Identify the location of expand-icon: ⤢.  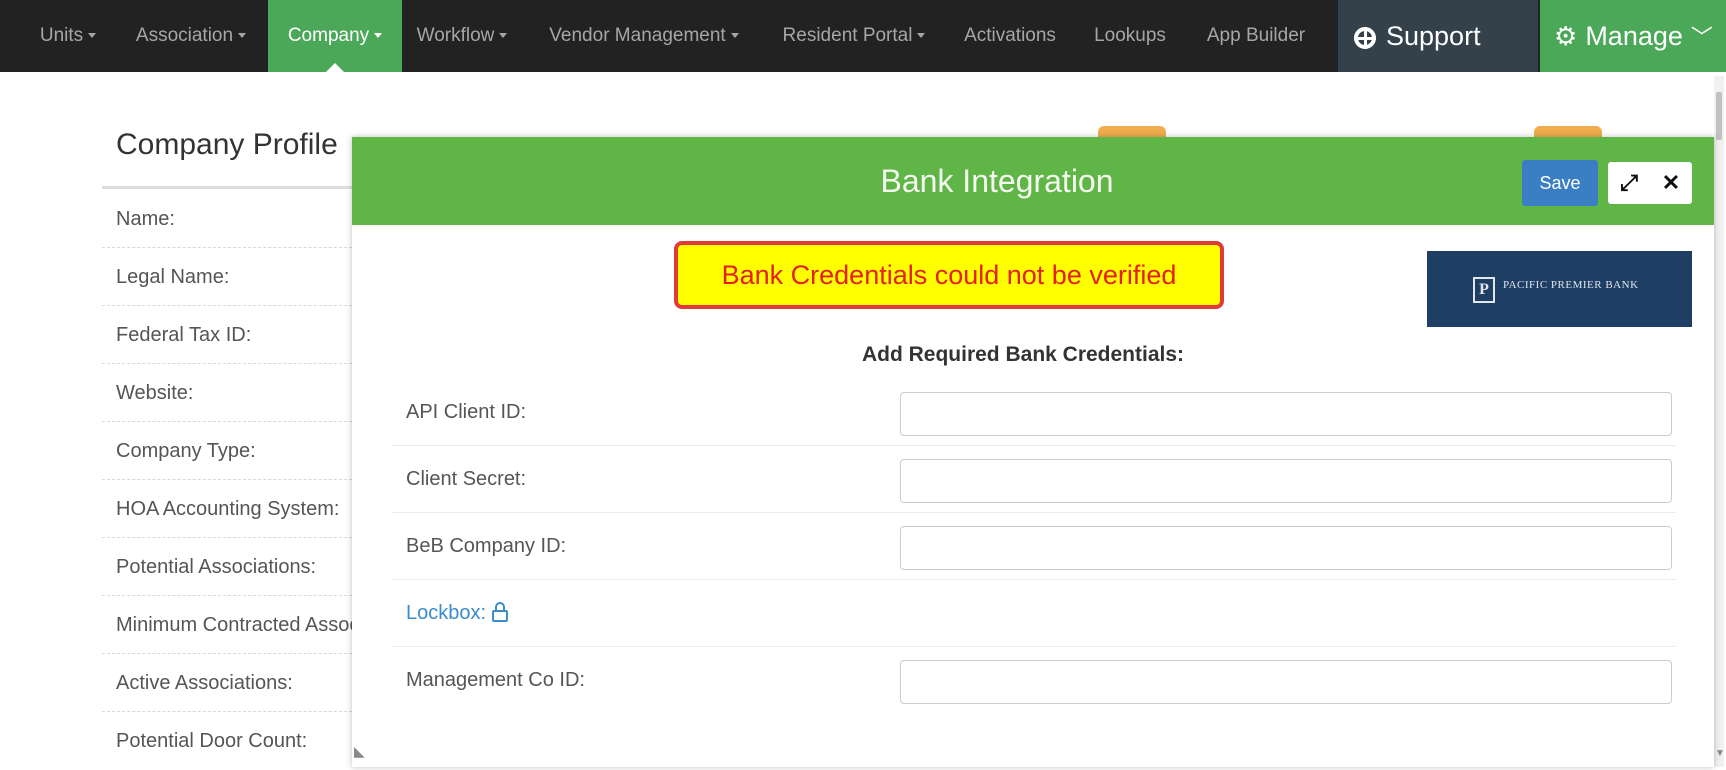
(1629, 183).